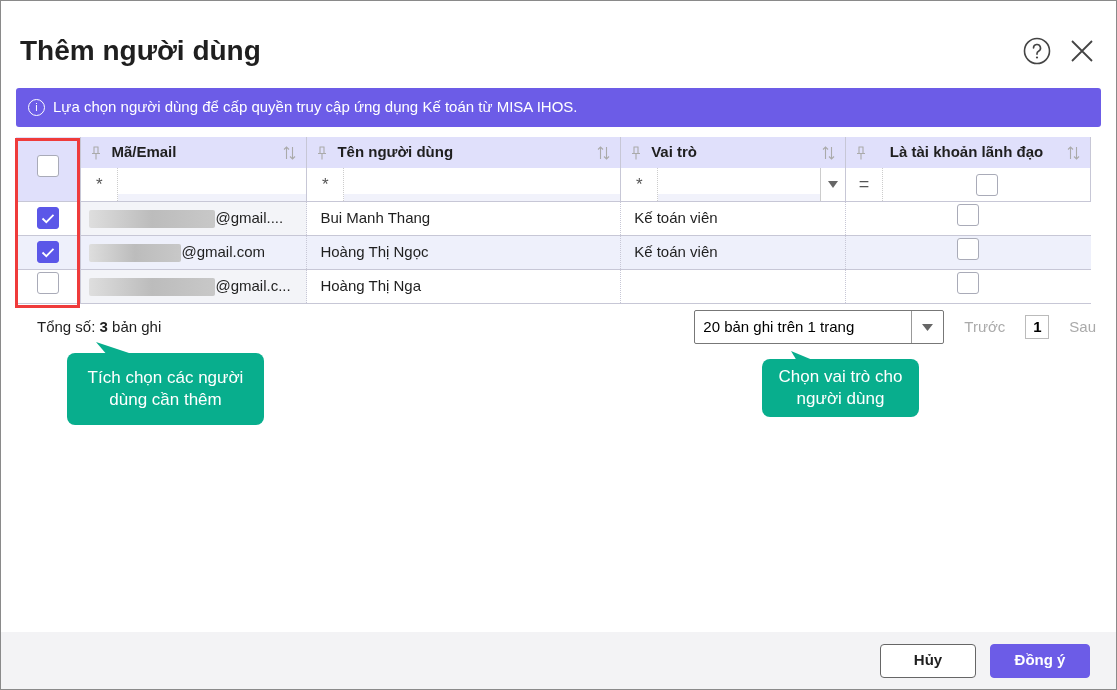 Image resolution: width=1117 pixels, height=690 pixels. I want to click on column-header: Vai trò, so click(731, 152).